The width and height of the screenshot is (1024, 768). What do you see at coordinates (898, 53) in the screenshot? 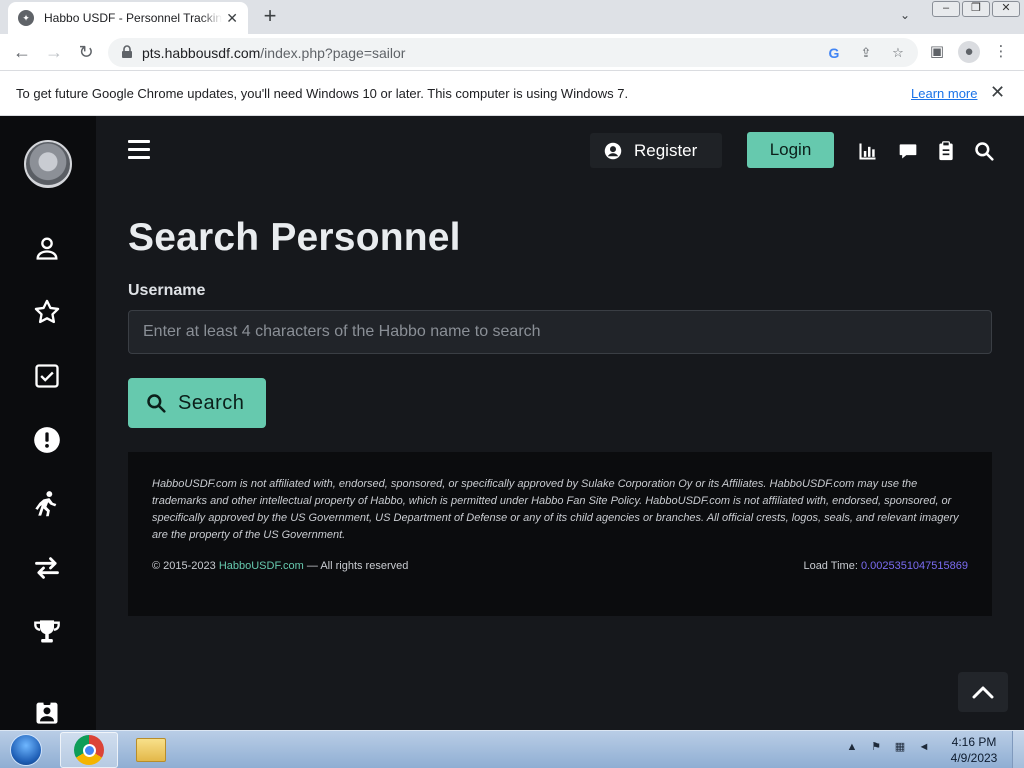
I see `bookmark-star-icon: ☆` at bounding box center [898, 53].